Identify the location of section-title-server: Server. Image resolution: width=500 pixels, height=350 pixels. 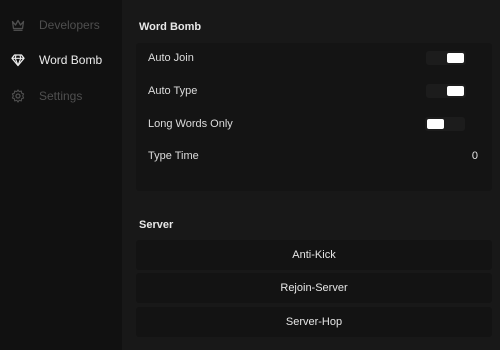
(156, 225).